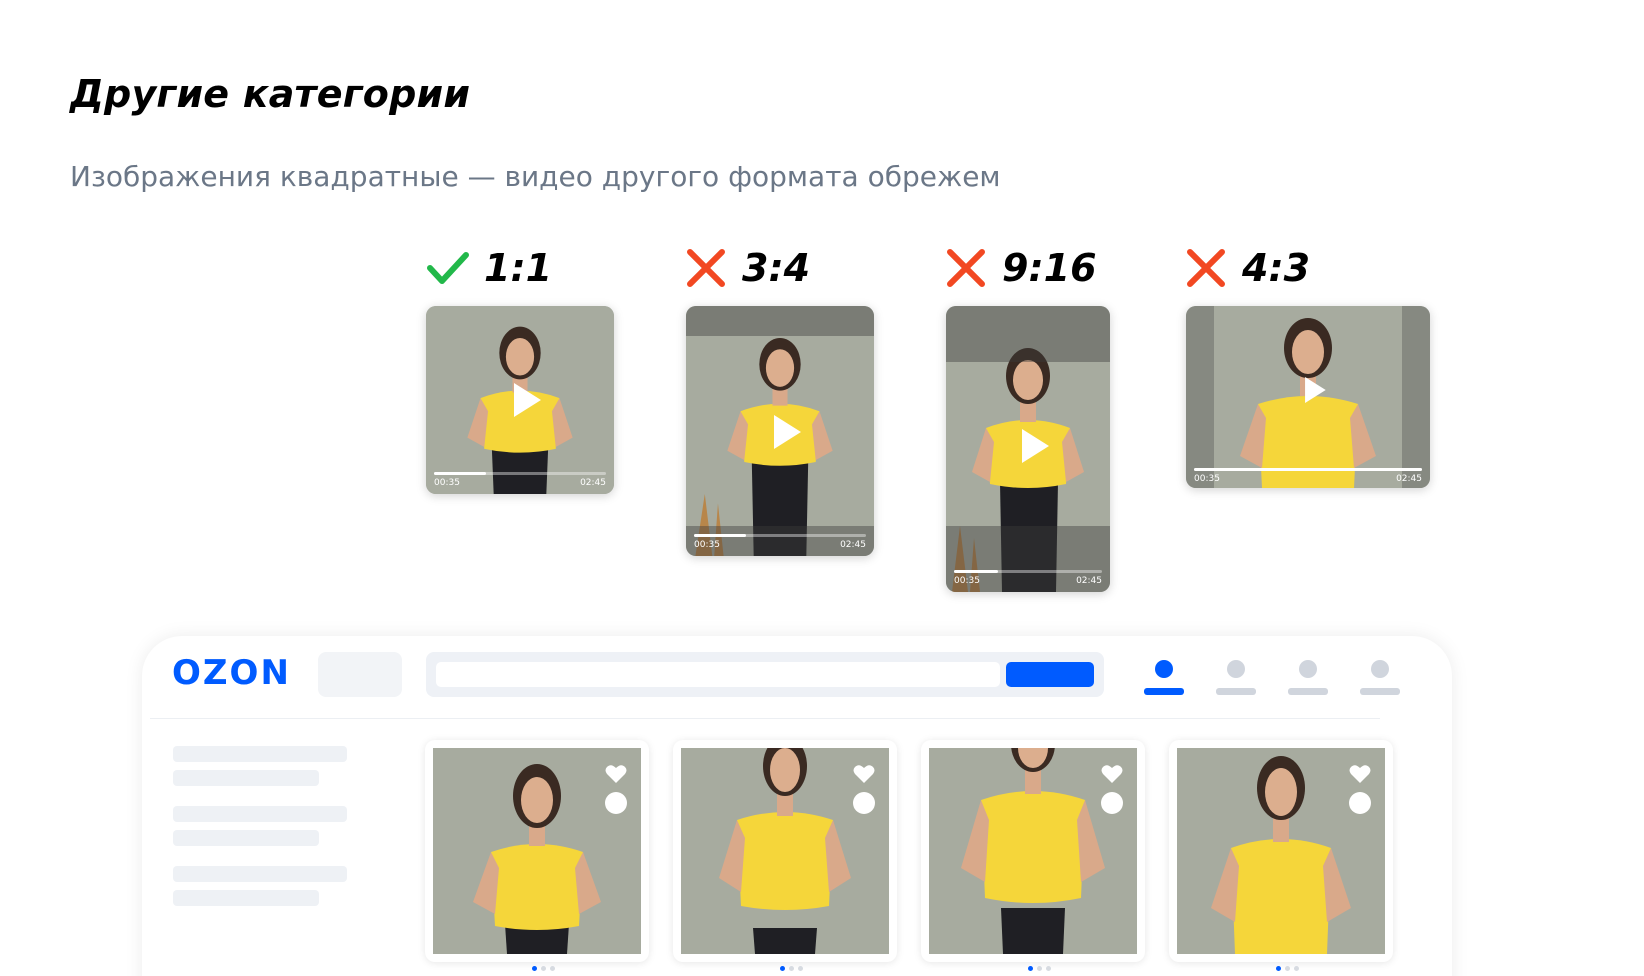  Describe the element at coordinates (1236, 678) in the screenshot. I see `orders-icon` at that location.